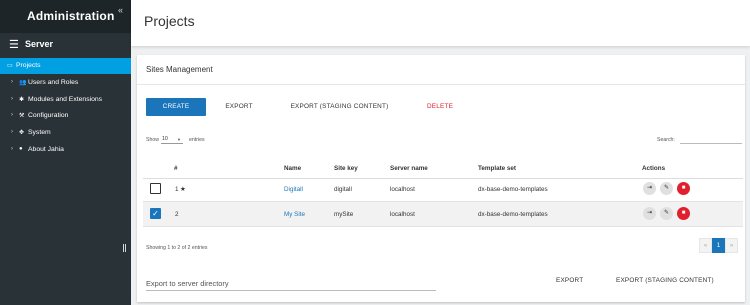 The height and width of the screenshot is (305, 750). Describe the element at coordinates (665, 280) in the screenshot. I see `export-staging-to-directory-button: EXPORT (STAGING CONTENT)` at that location.